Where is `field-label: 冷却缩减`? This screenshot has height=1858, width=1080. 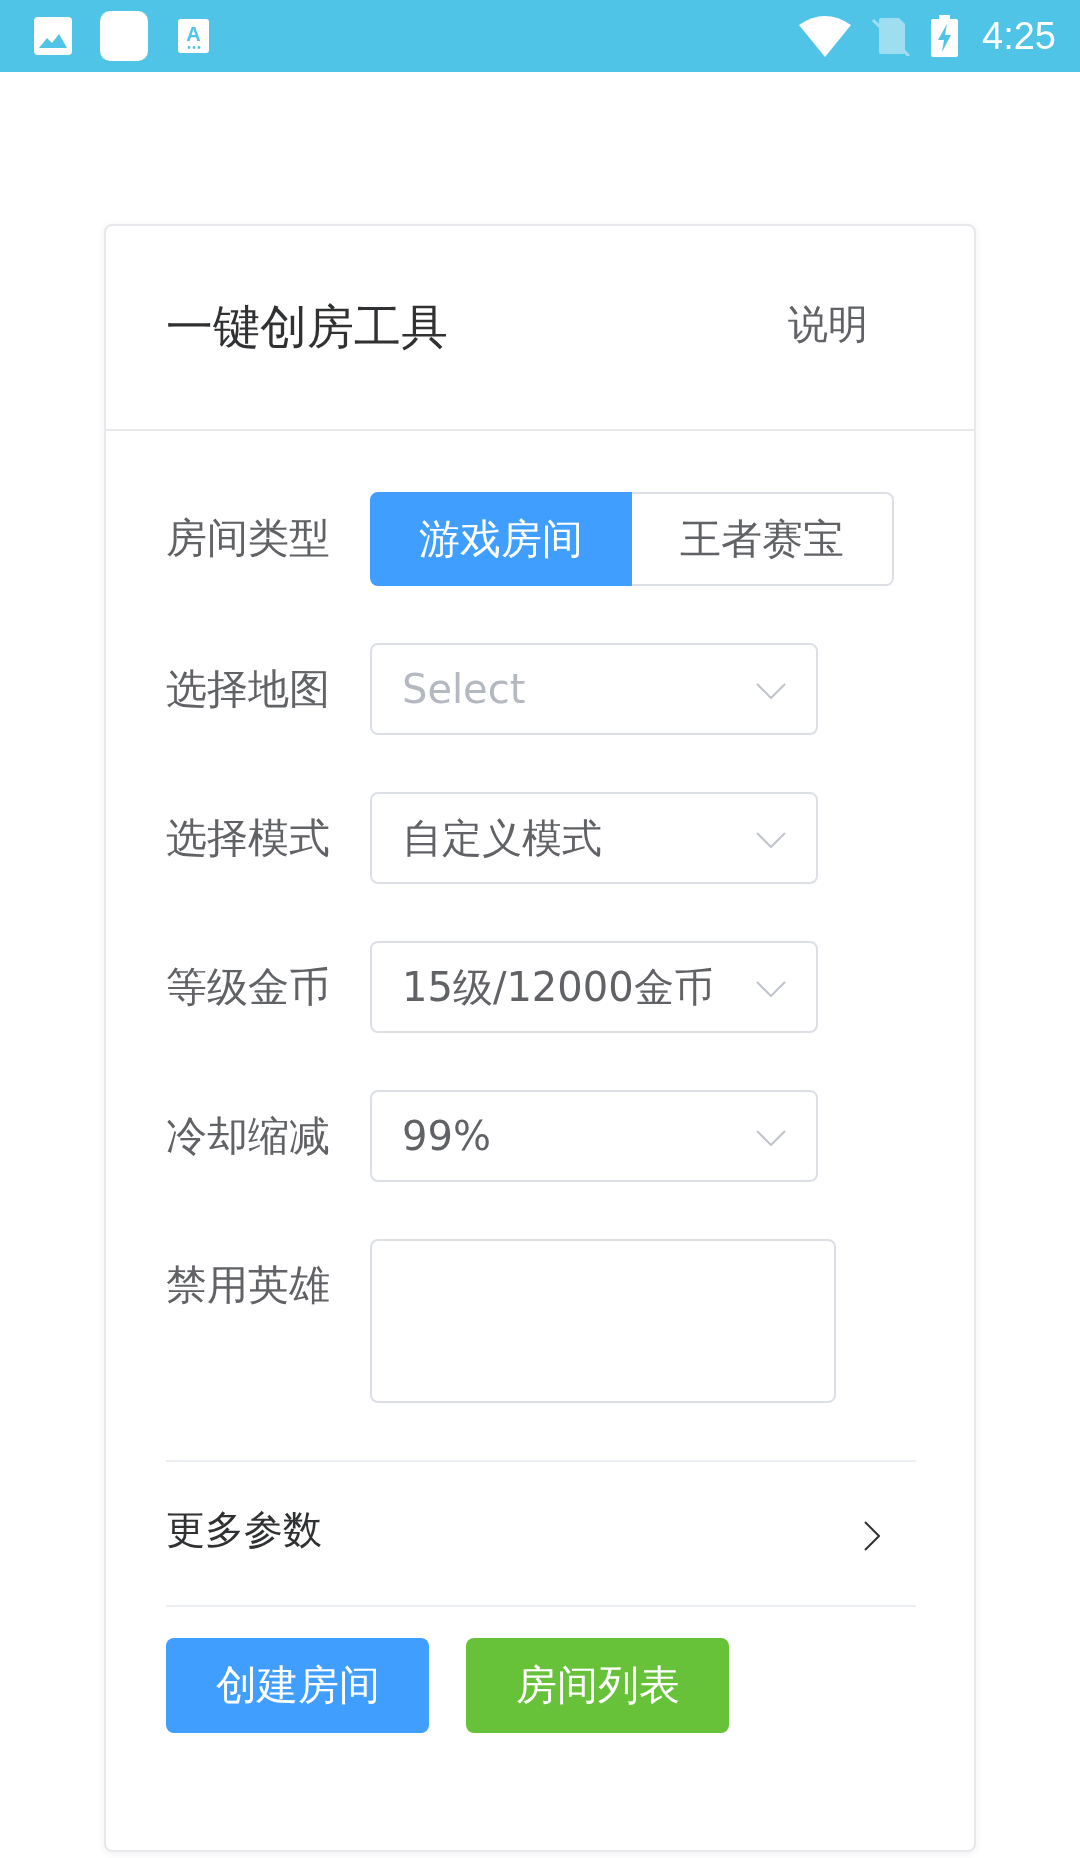
field-label: 冷却缩减 is located at coordinates (248, 1136).